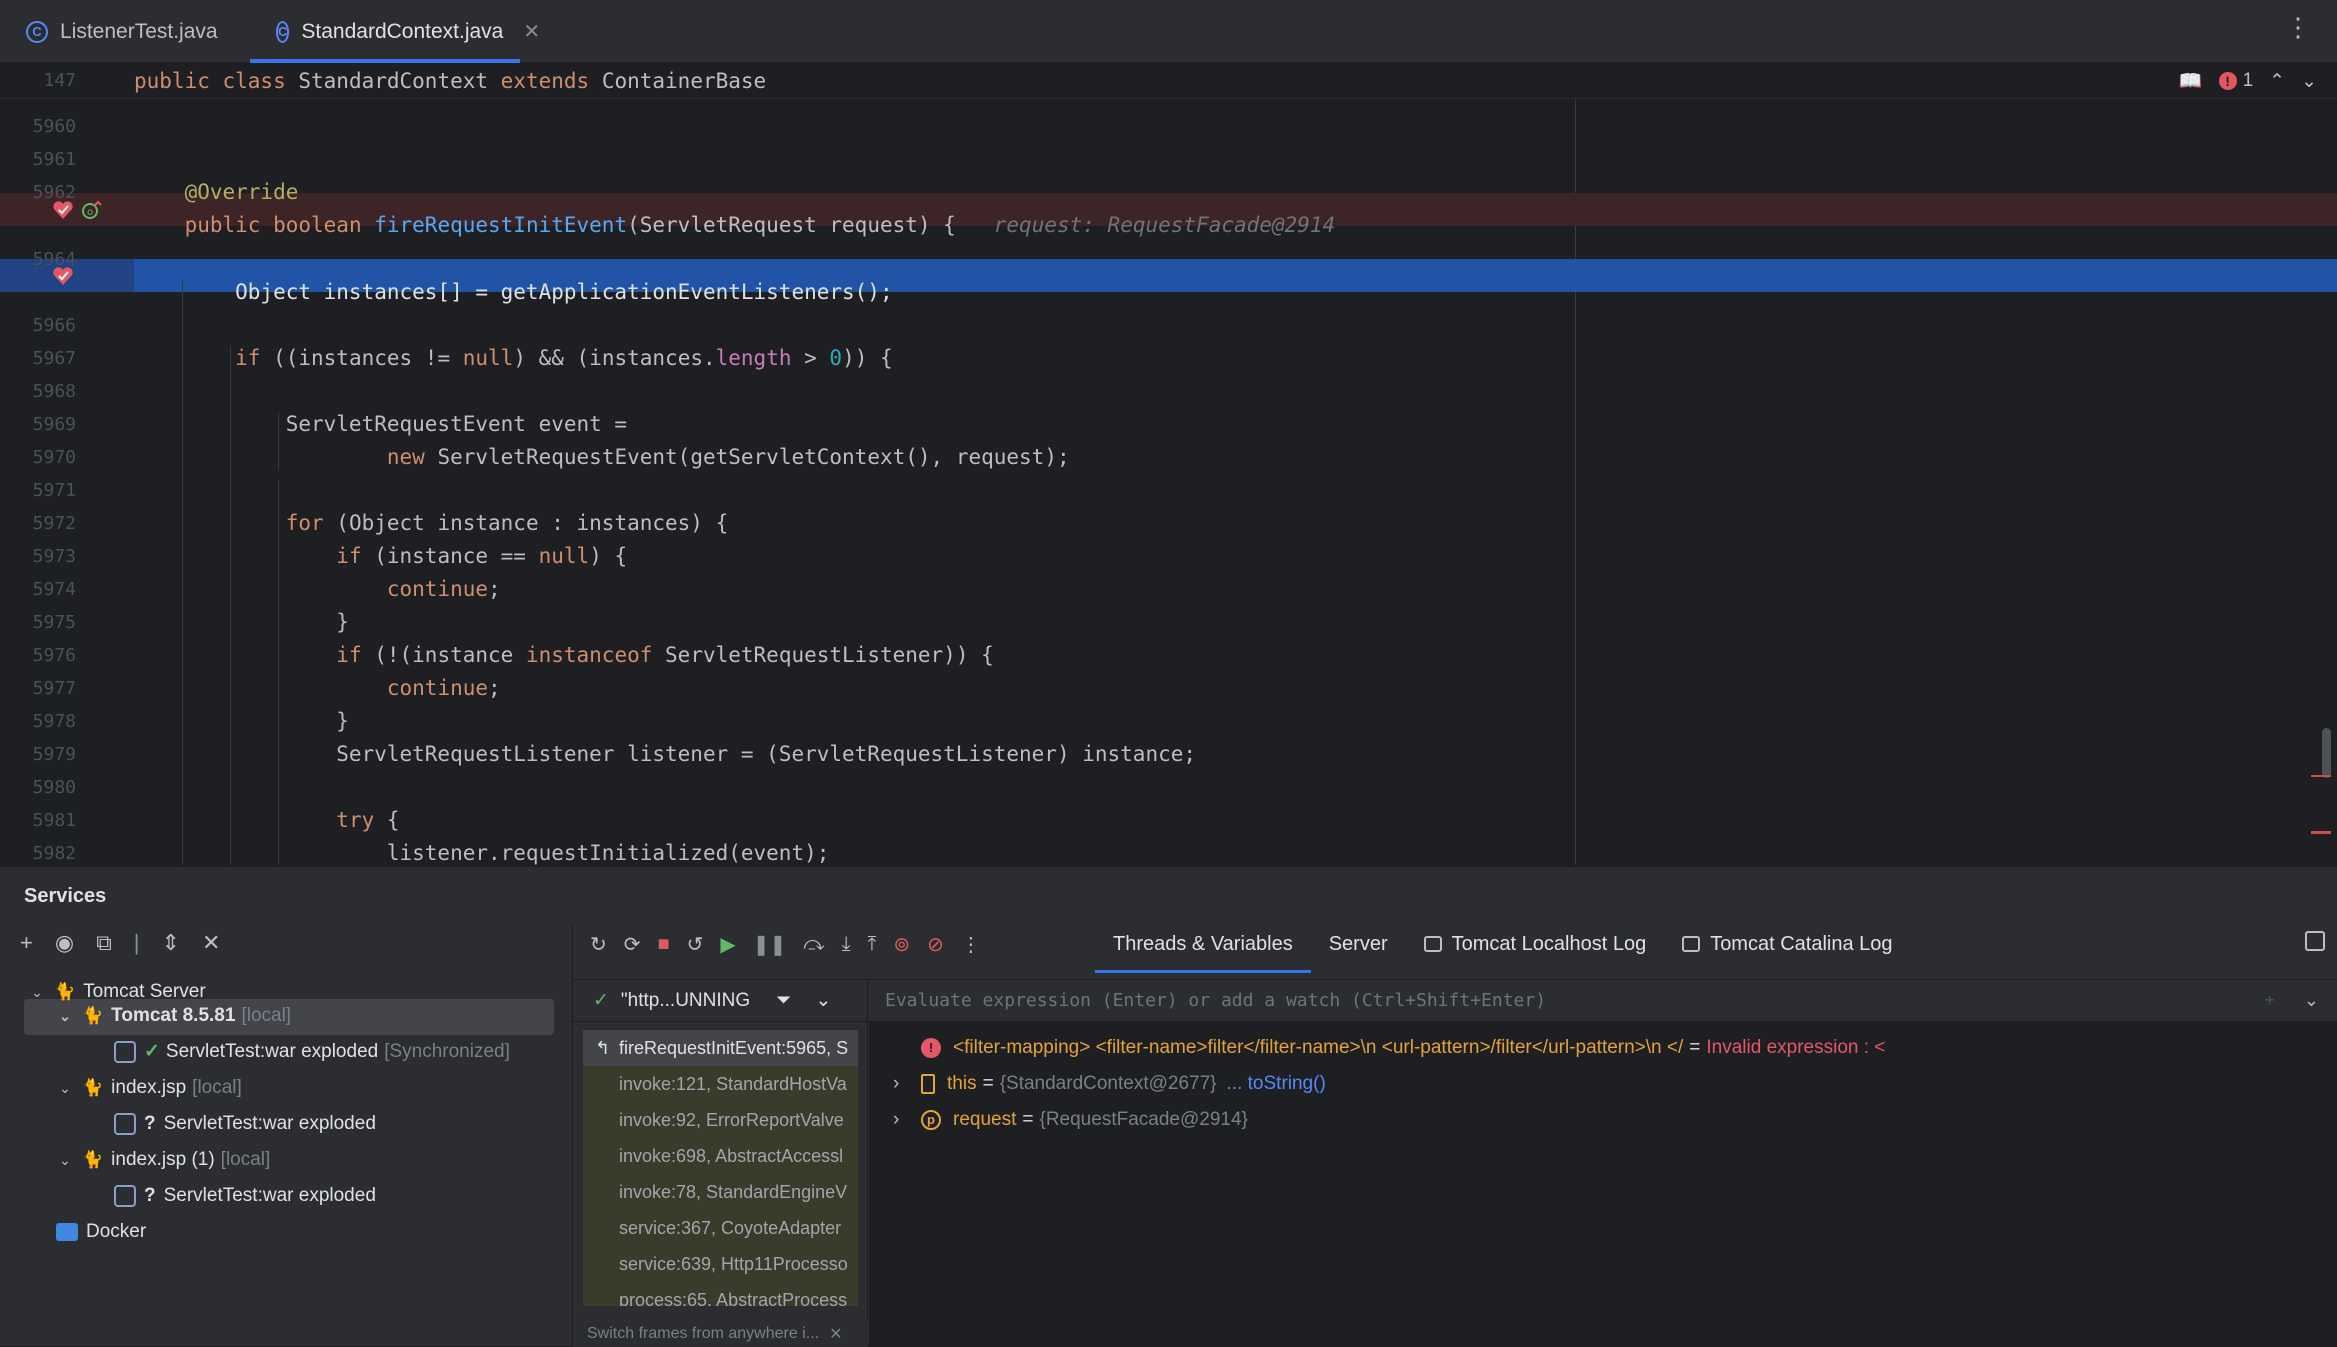 The height and width of the screenshot is (1347, 2337). I want to click on line-number: 5960, so click(54, 126).